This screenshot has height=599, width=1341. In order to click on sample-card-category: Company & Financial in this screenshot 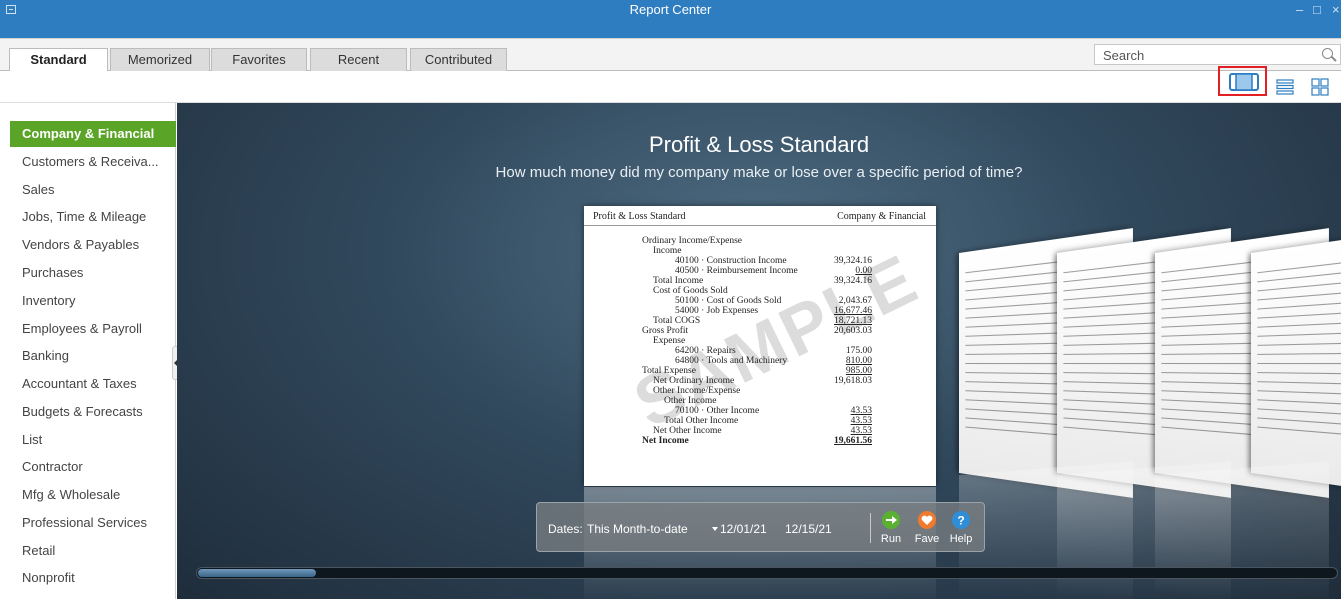, I will do `click(881, 216)`.